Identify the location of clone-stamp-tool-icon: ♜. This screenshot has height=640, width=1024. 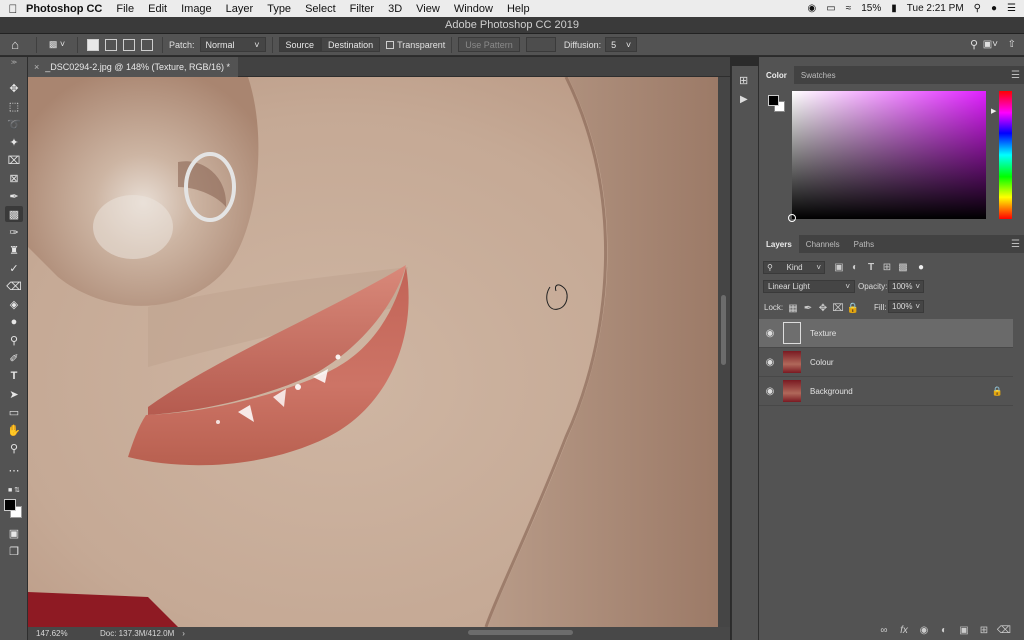
(14, 250).